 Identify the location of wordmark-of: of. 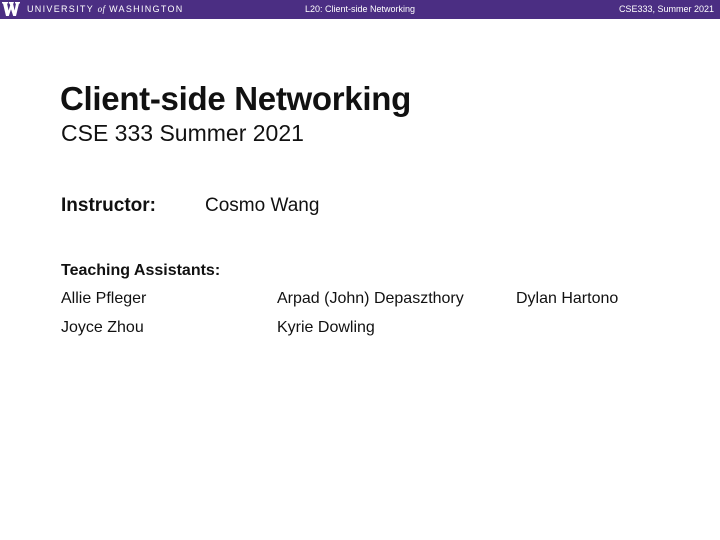
(101, 9).